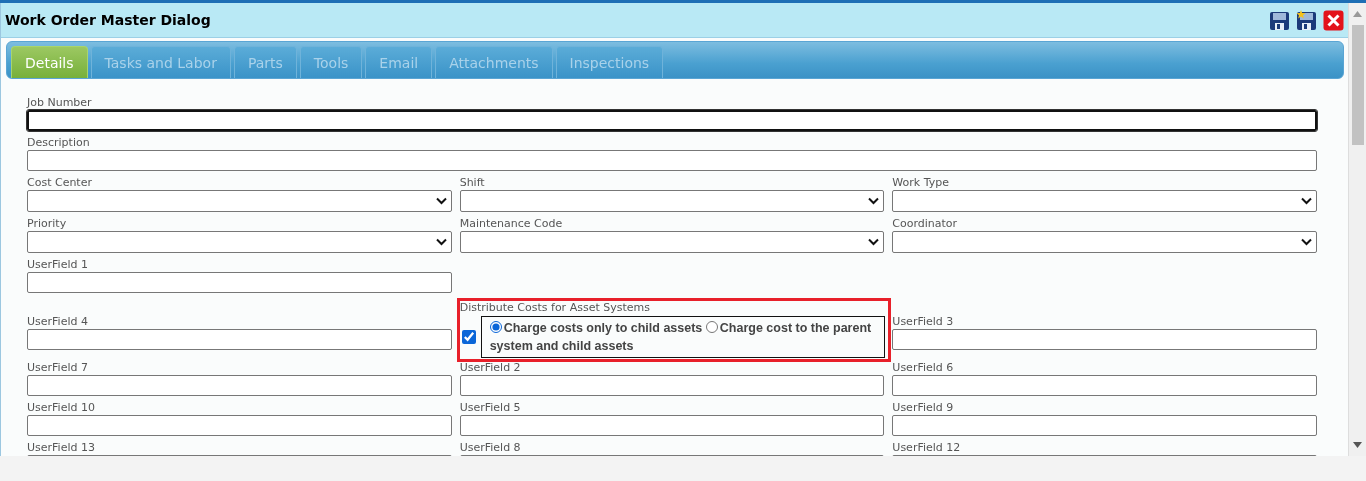 The height and width of the screenshot is (481, 1366). I want to click on tab: Parts, so click(265, 62).